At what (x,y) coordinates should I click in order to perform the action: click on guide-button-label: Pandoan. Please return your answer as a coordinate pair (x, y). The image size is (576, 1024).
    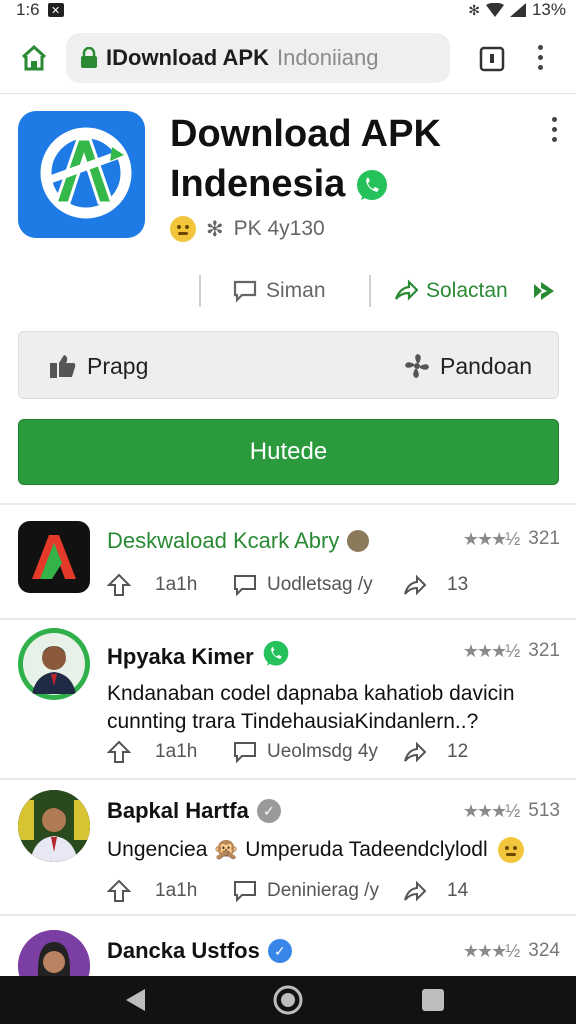
    Looking at the image, I should click on (486, 365).